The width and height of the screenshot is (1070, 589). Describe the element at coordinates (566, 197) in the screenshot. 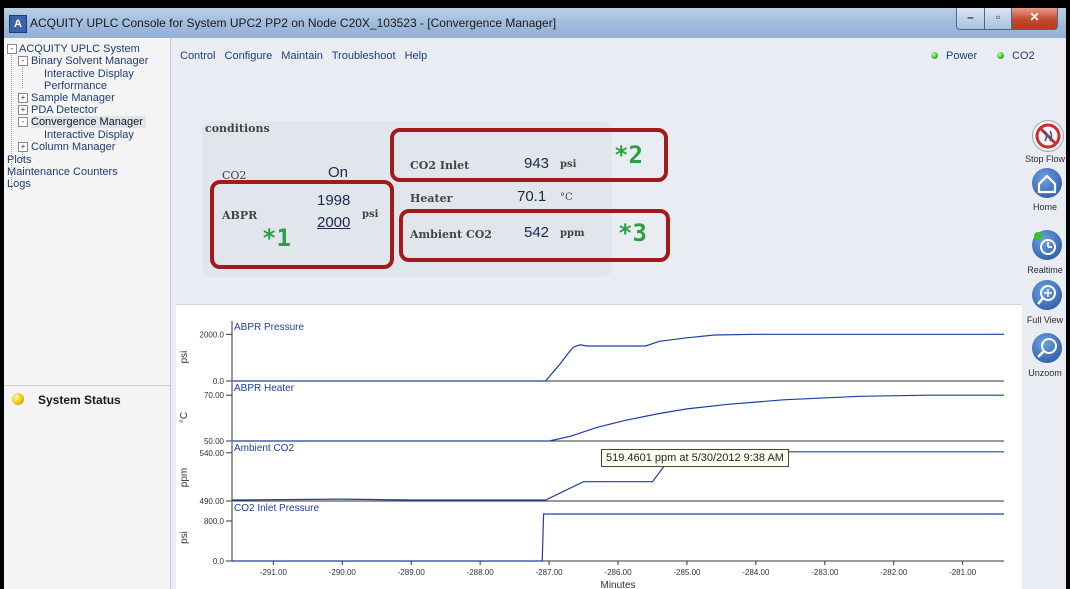

I see `heater-unit: °C` at that location.